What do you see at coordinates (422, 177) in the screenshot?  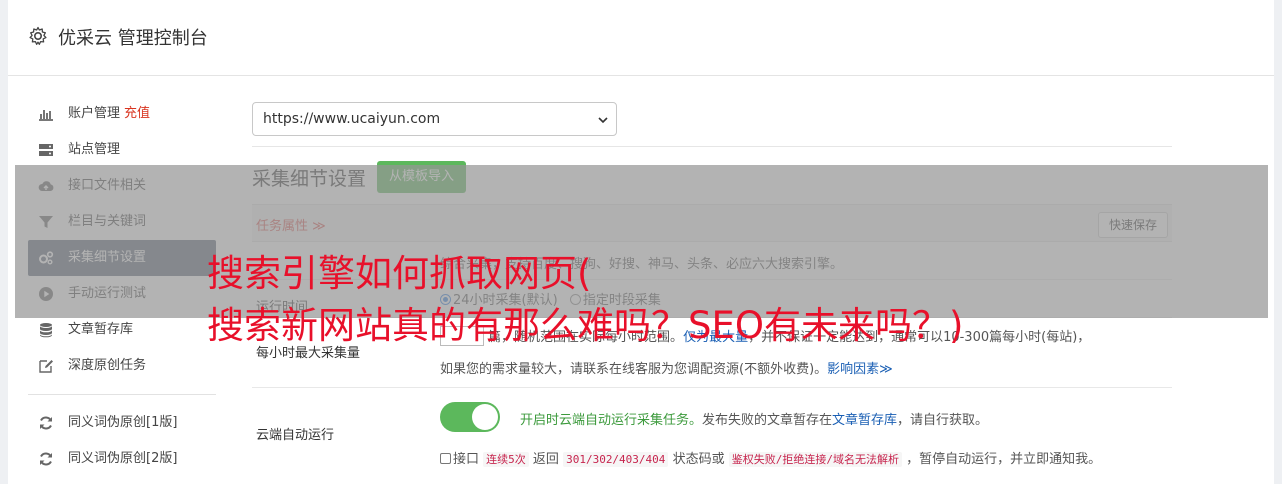 I see `import-template-button: 从模板导入` at bounding box center [422, 177].